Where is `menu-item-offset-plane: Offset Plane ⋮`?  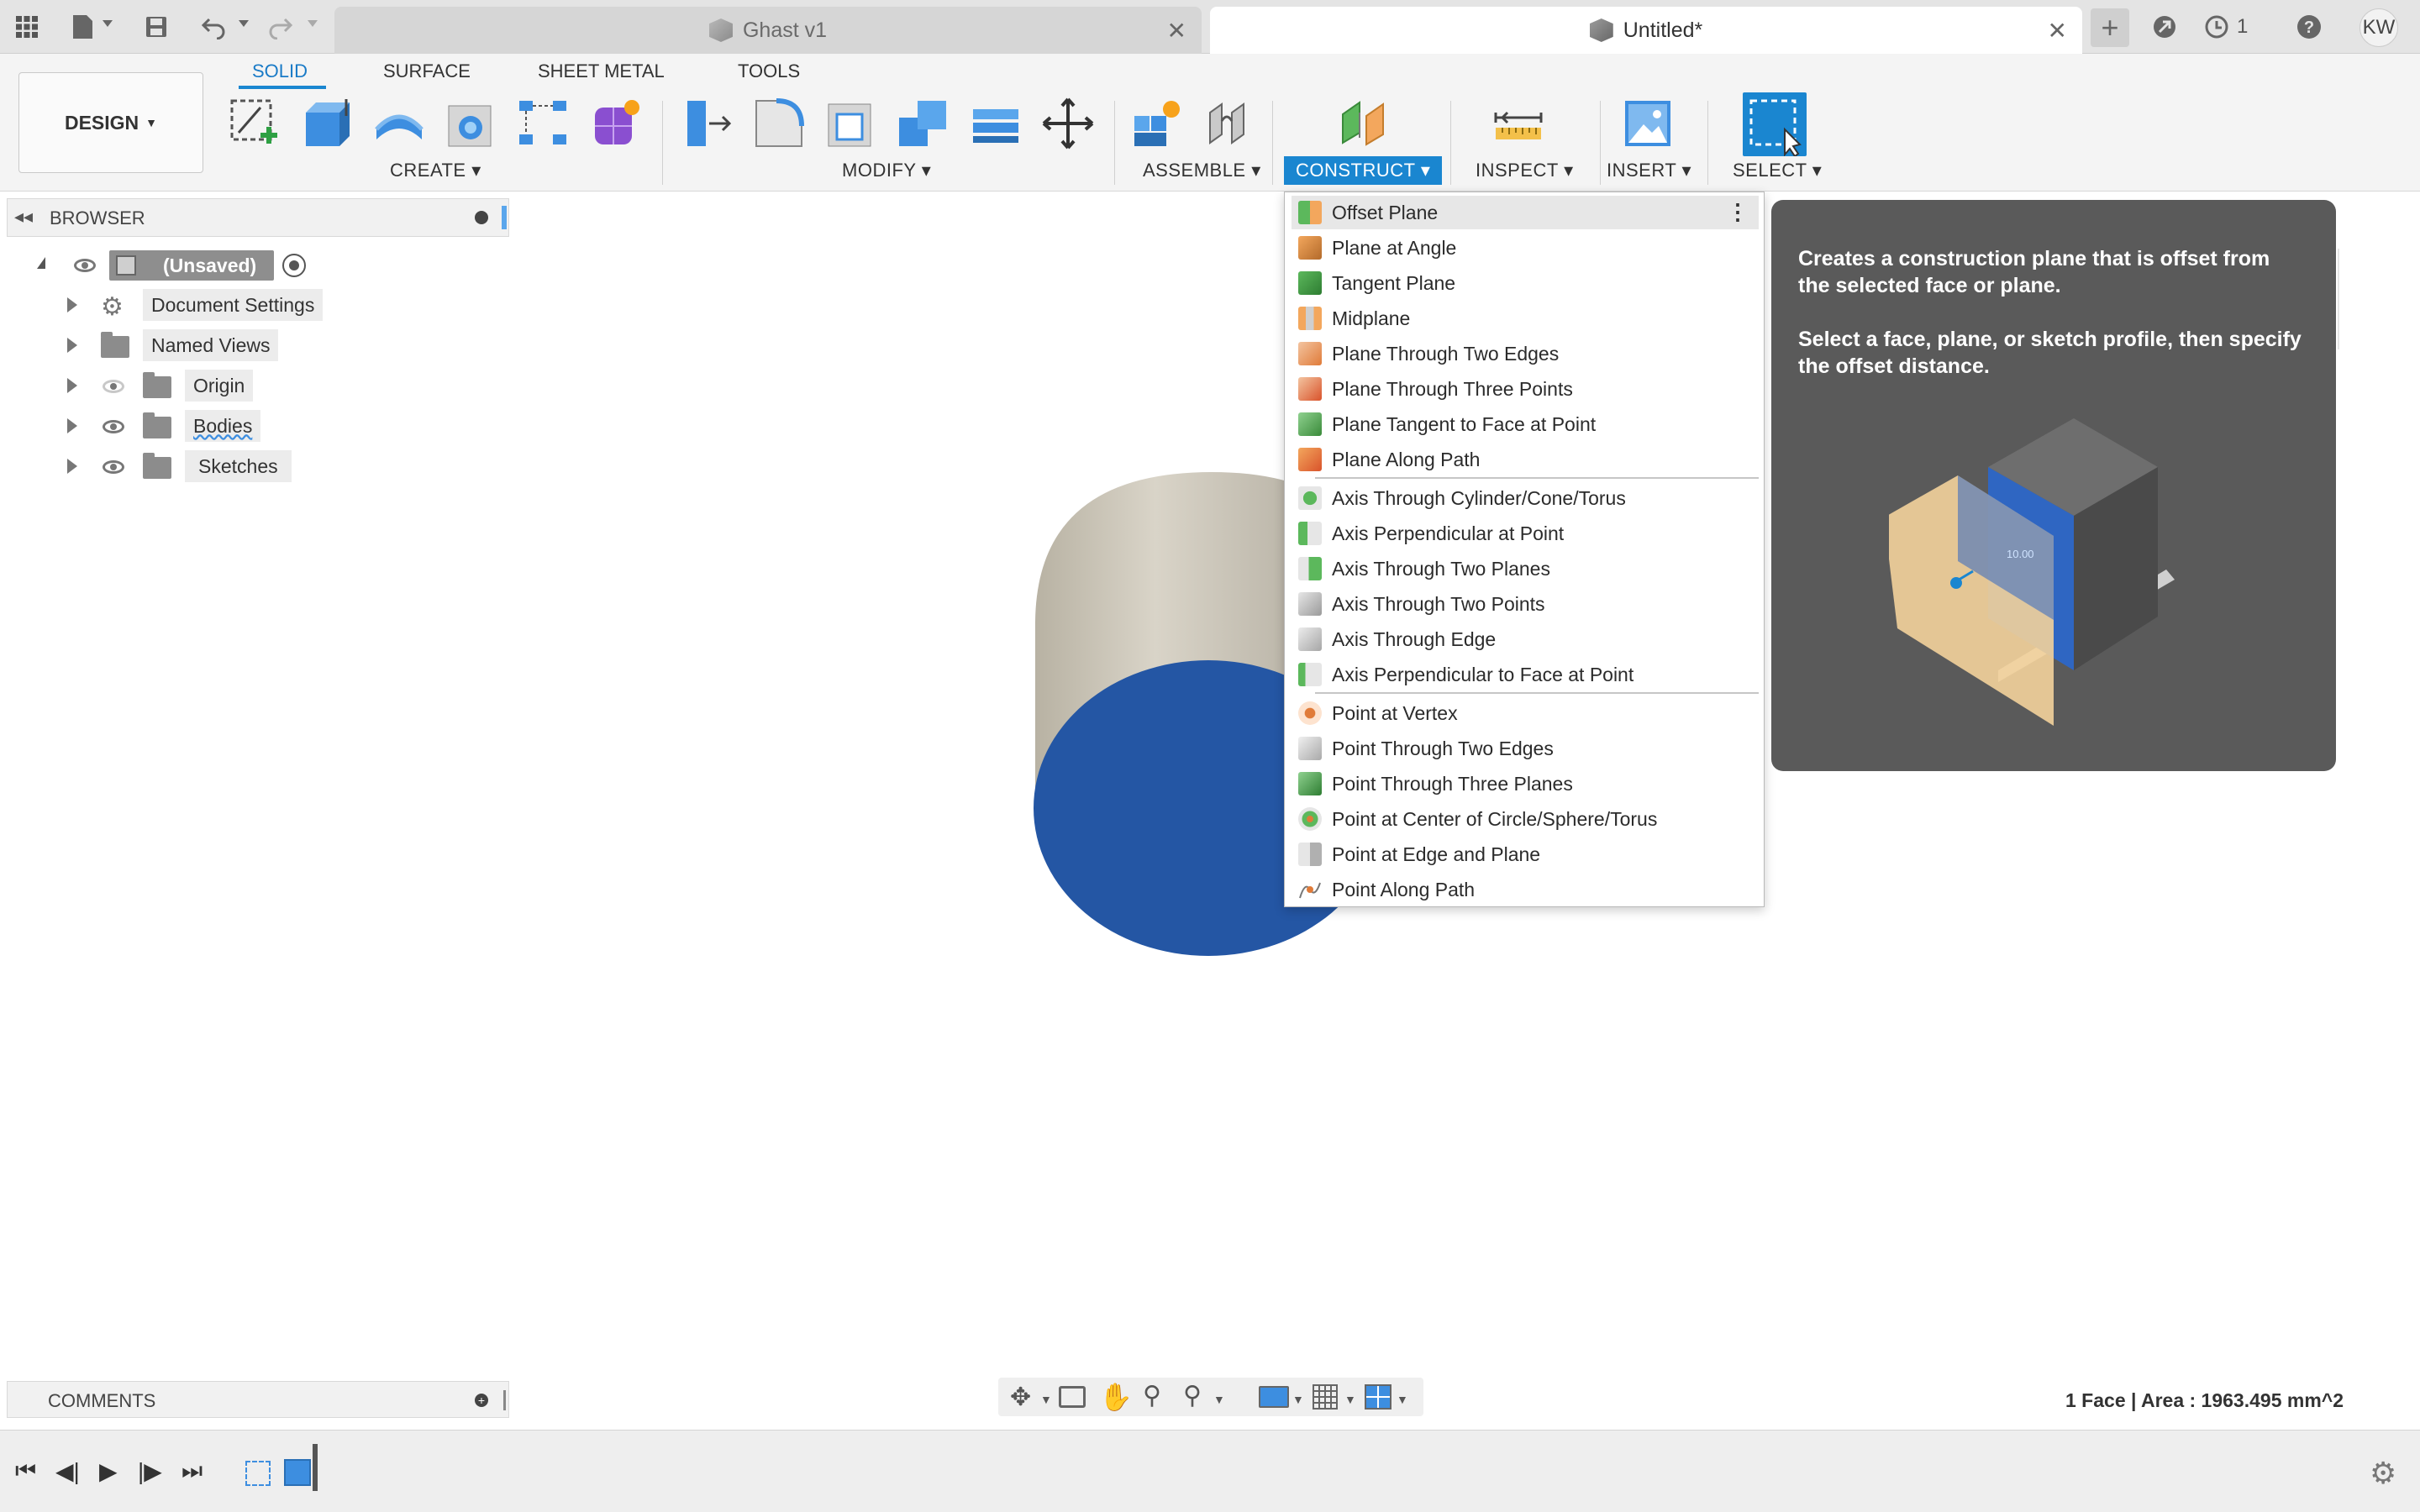
menu-item-offset-plane: Offset Plane ⋮ is located at coordinates (1526, 212).